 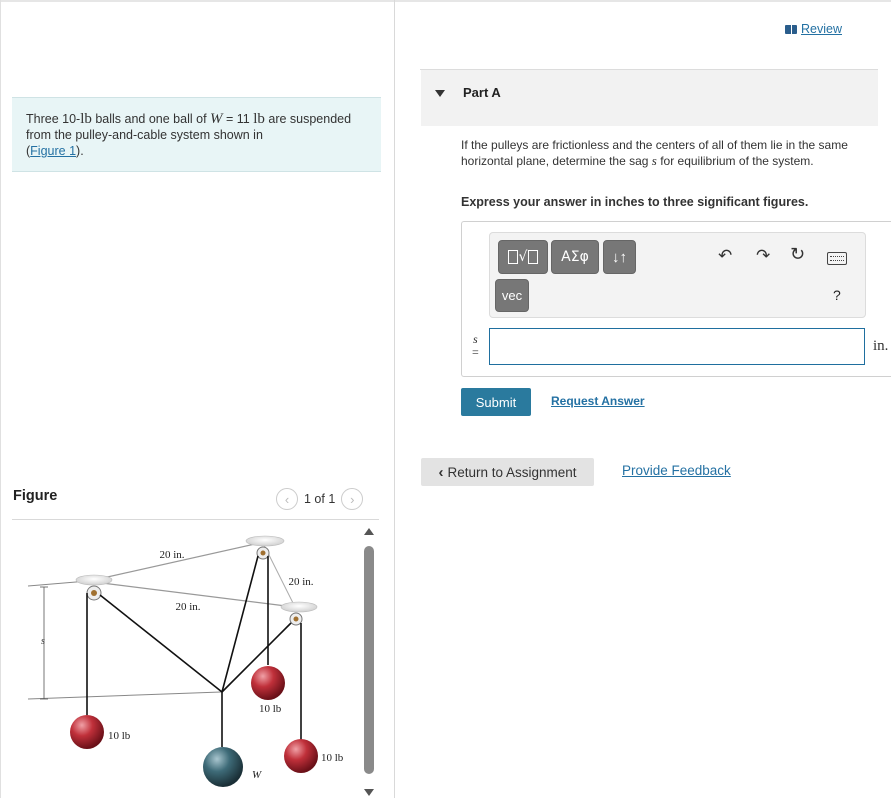 What do you see at coordinates (676, 470) in the screenshot?
I see `provide-feedback-link: Provide Feedback` at bounding box center [676, 470].